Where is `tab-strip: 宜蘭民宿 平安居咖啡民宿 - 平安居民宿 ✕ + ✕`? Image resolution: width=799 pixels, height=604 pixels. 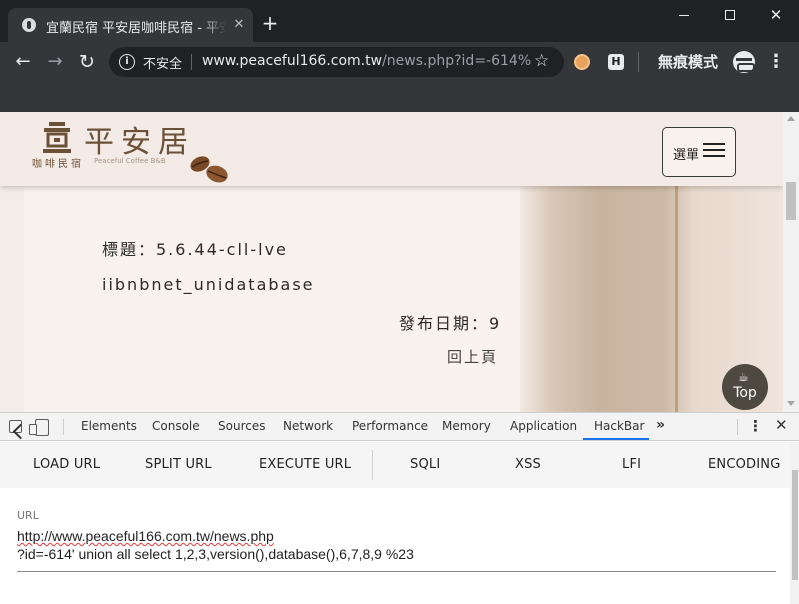 tab-strip: 宜蘭民宿 平安居咖啡民宿 - 平安居民宿 ✕ + ✕ is located at coordinates (399, 21).